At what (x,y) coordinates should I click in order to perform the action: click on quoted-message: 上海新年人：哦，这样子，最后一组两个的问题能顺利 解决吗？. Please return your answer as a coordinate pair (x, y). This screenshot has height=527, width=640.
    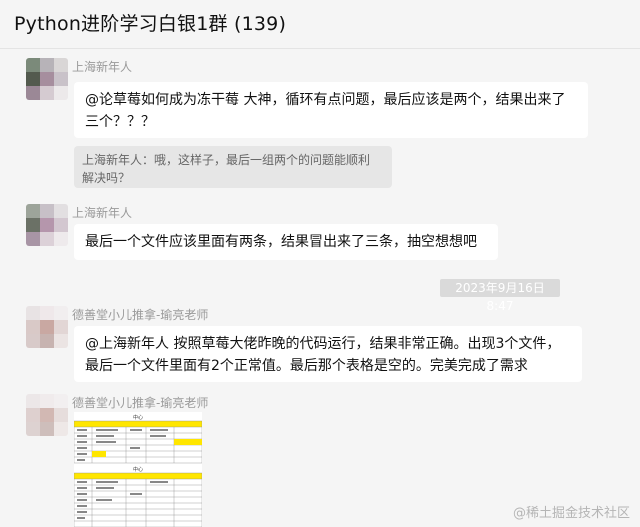
    Looking at the image, I should click on (233, 167).